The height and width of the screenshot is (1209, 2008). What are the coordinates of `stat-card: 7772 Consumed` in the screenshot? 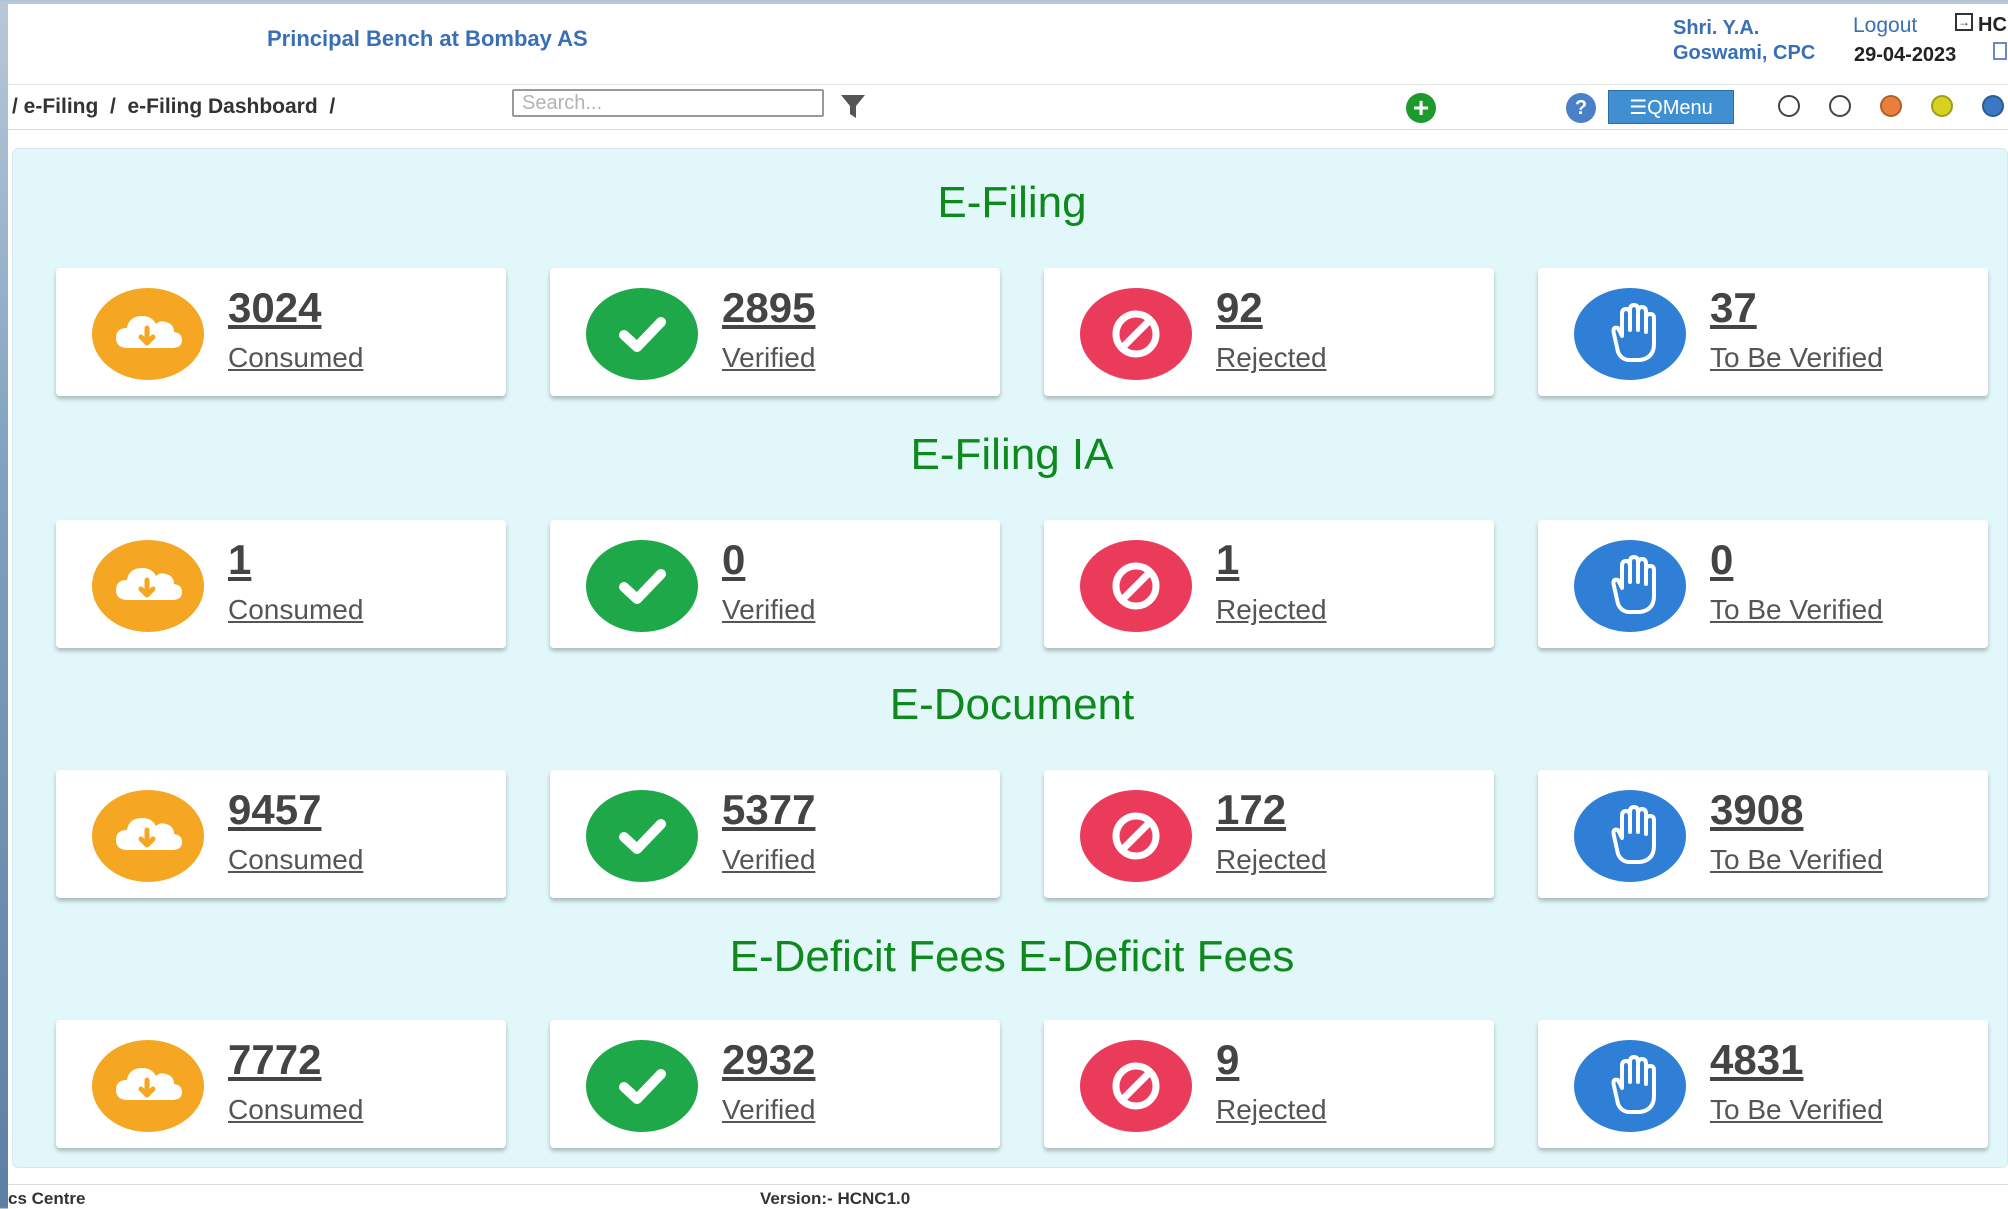 It's located at (281, 1084).